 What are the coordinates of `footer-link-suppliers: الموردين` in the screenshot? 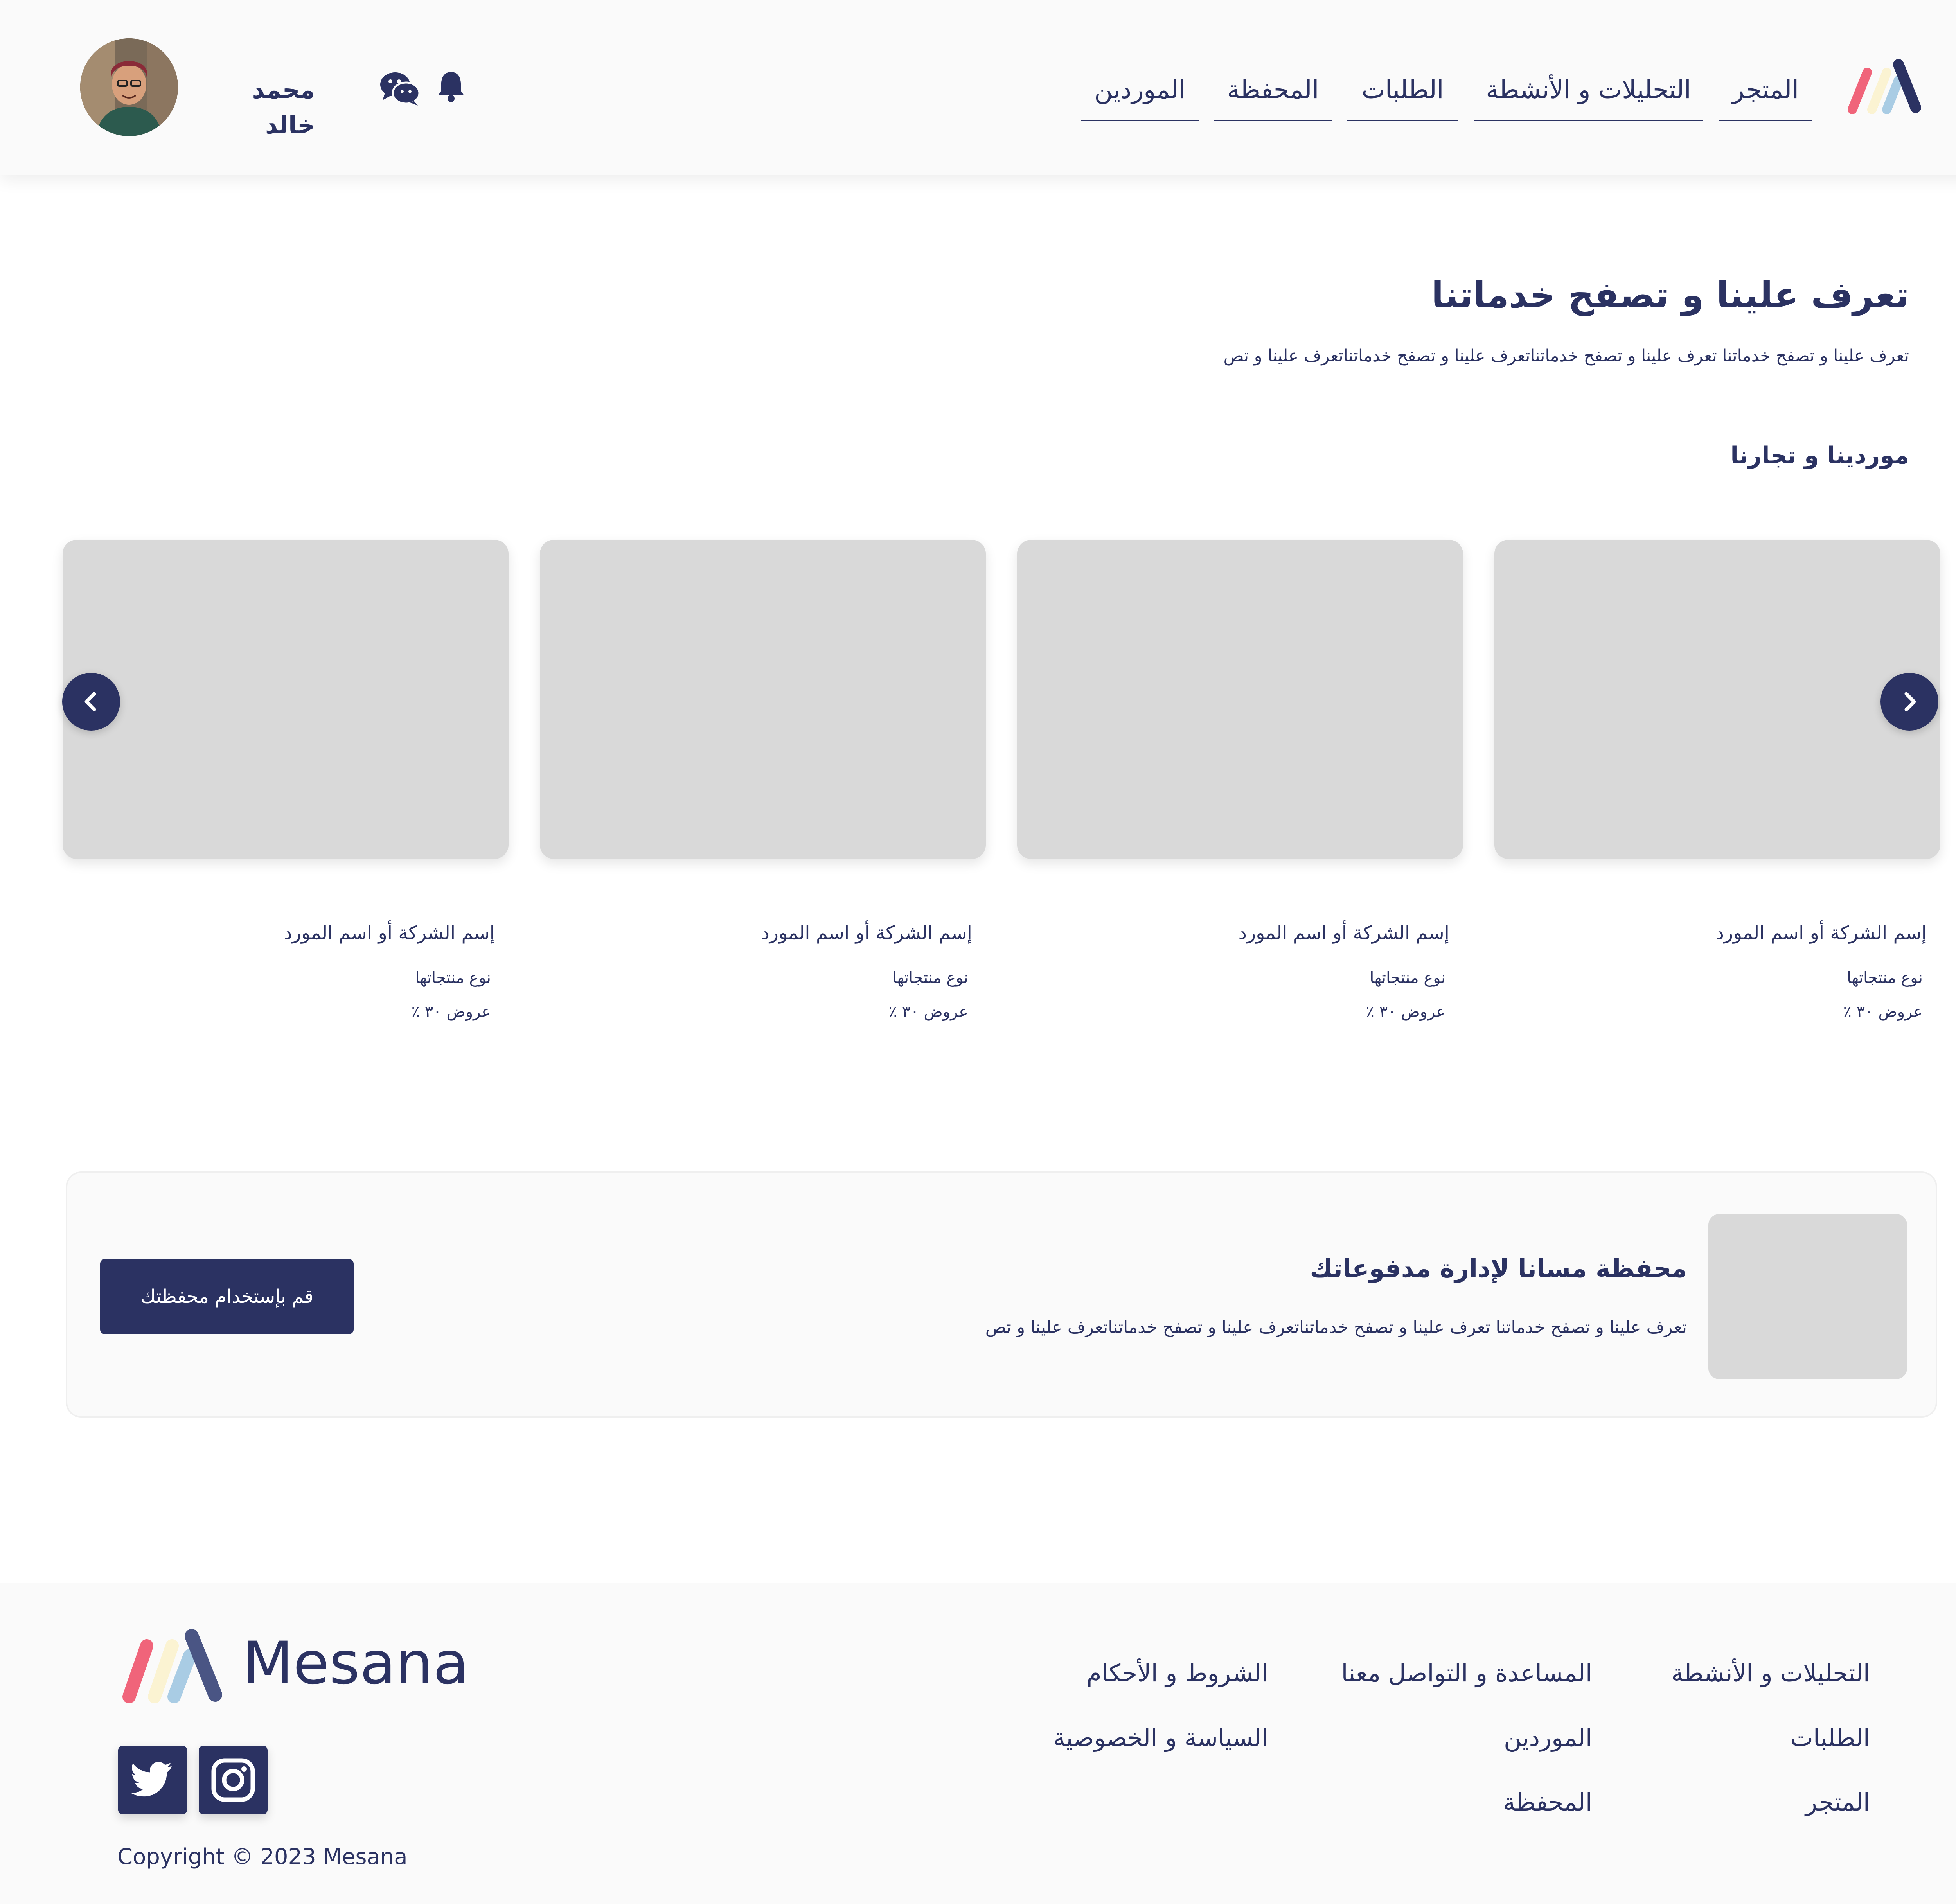 It's located at (1416, 1737).